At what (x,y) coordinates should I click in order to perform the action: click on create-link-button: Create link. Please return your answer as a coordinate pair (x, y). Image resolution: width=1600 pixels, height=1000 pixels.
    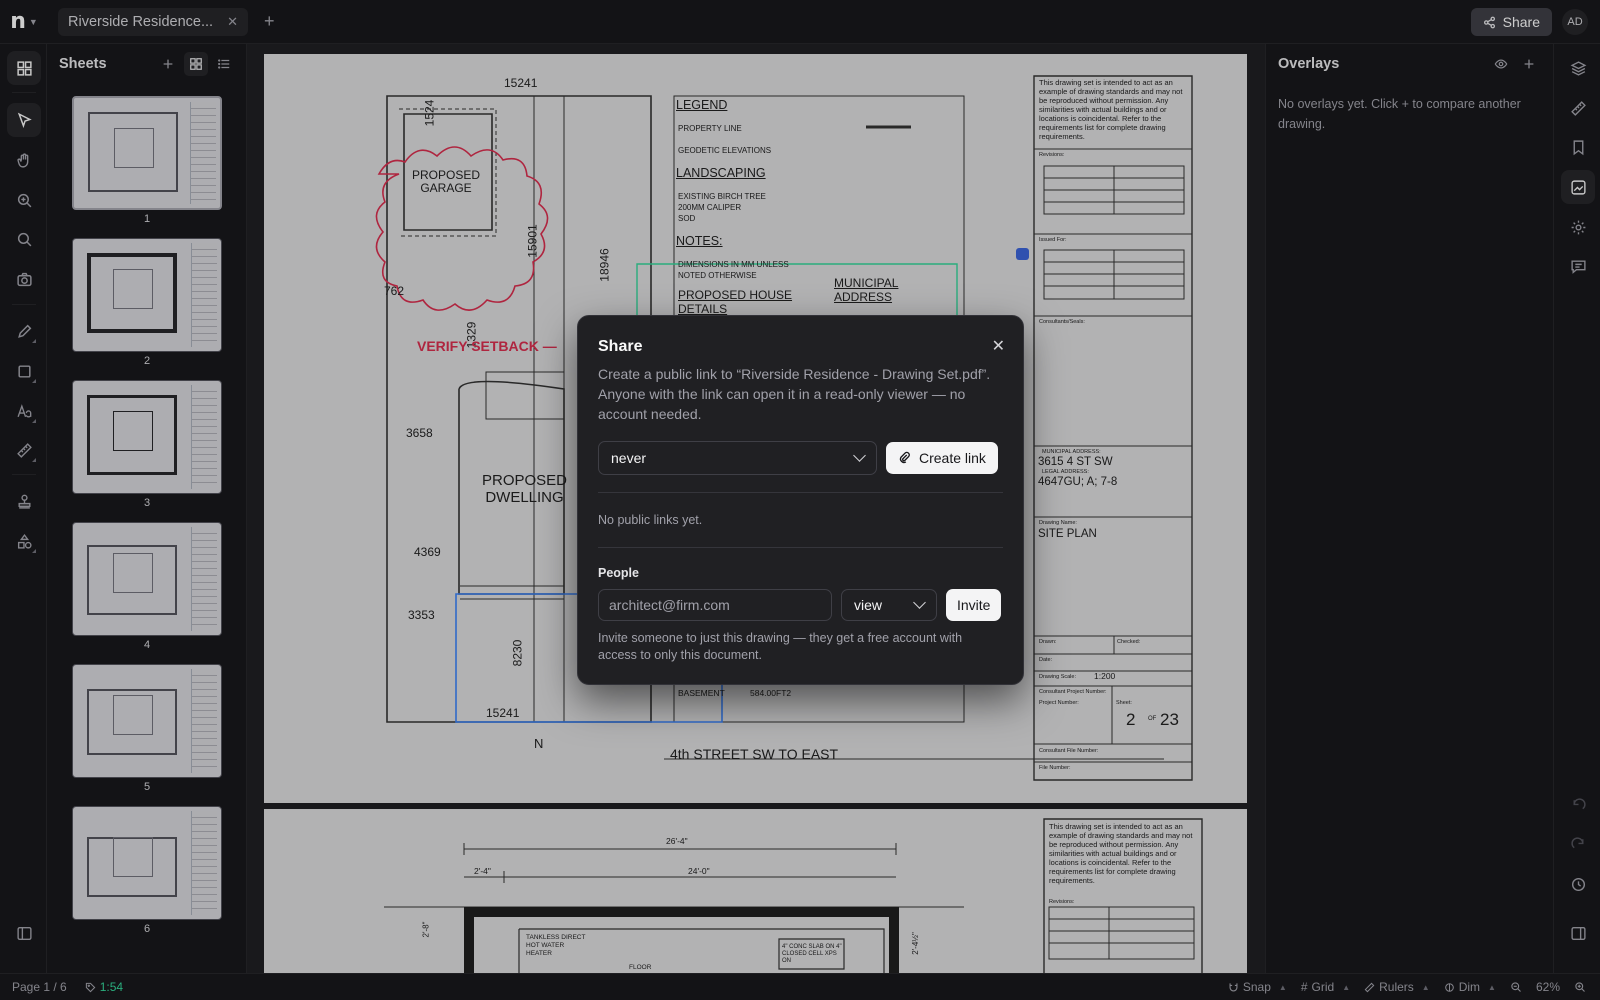
    Looking at the image, I should click on (942, 458).